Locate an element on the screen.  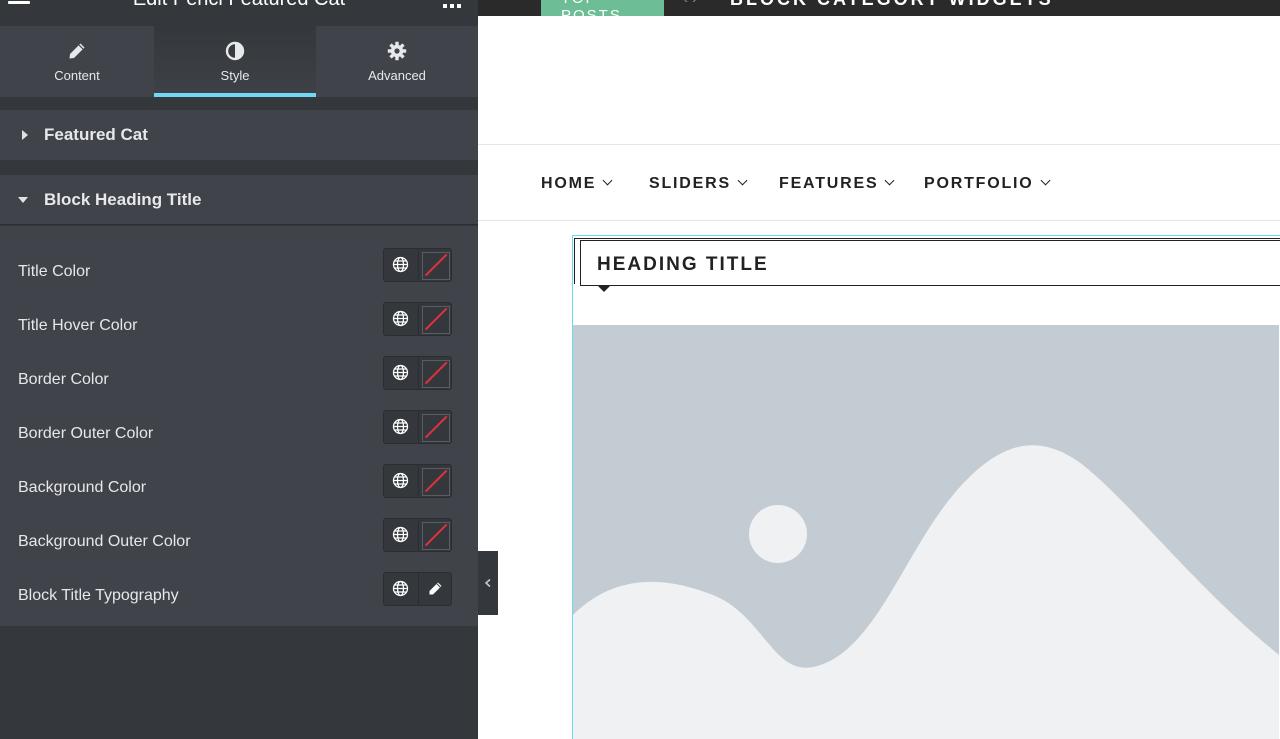
contrast-icon is located at coordinates (235, 51).